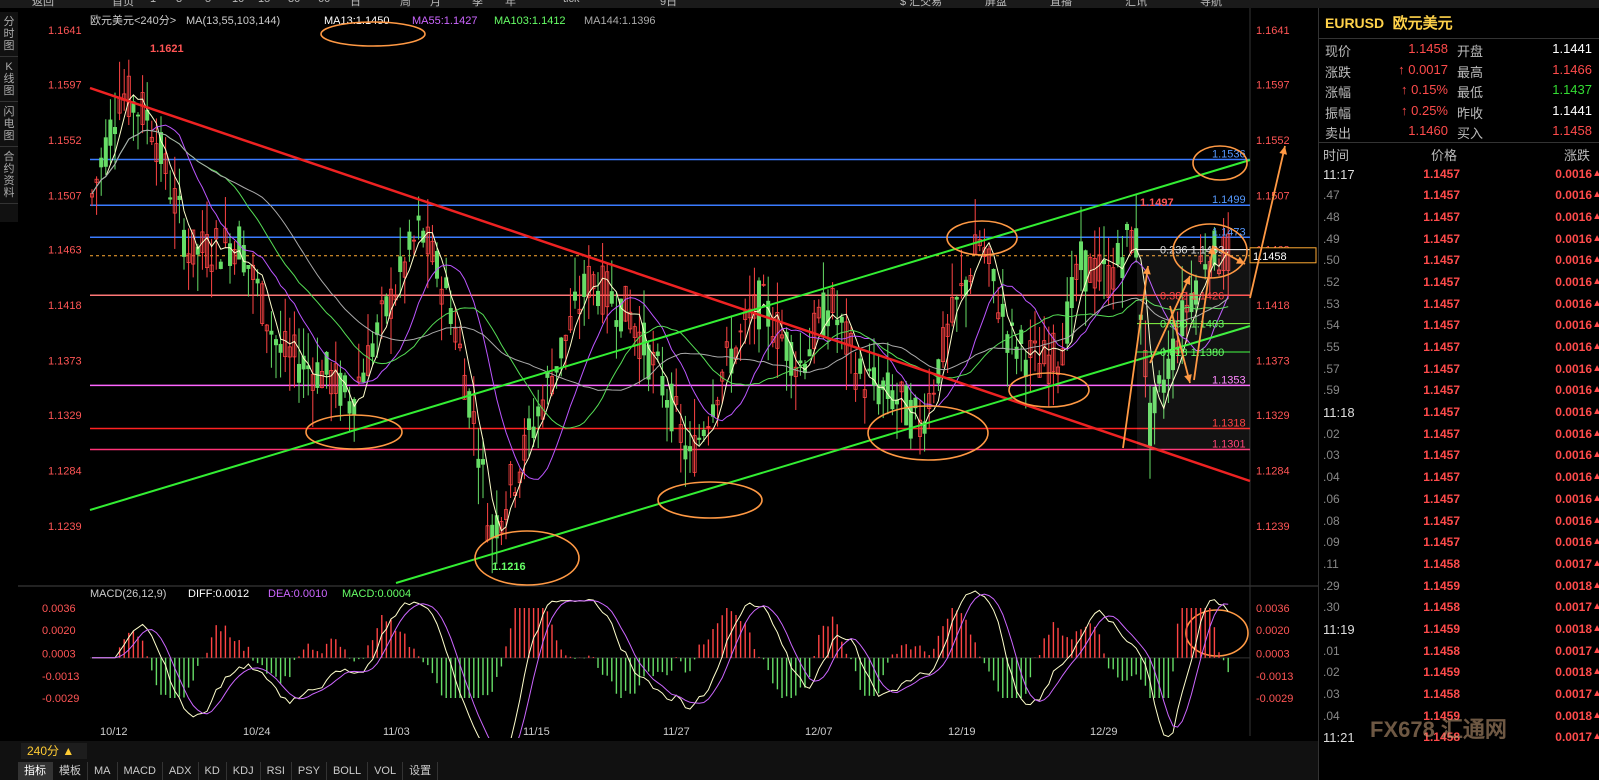 The height and width of the screenshot is (780, 1599). Describe the element at coordinates (1229, 380) in the screenshot. I see `level-label: 1.1353` at that location.